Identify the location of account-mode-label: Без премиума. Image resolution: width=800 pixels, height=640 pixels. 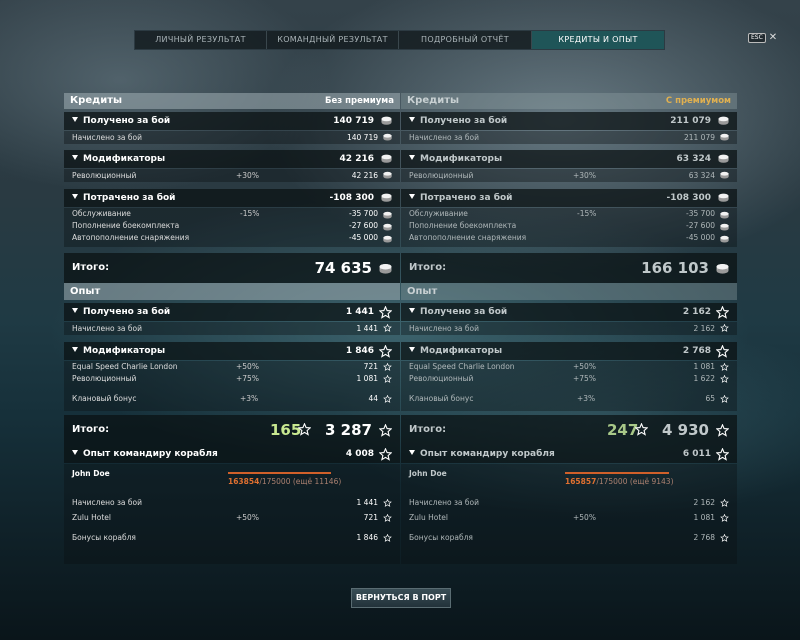
(359, 101).